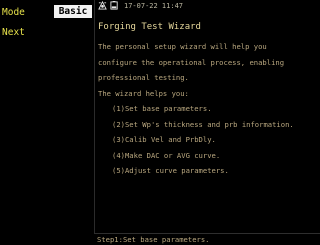 This screenshot has width=320, height=245. I want to click on step-item-4: (4)Make DAC or AVG curve., so click(166, 155).